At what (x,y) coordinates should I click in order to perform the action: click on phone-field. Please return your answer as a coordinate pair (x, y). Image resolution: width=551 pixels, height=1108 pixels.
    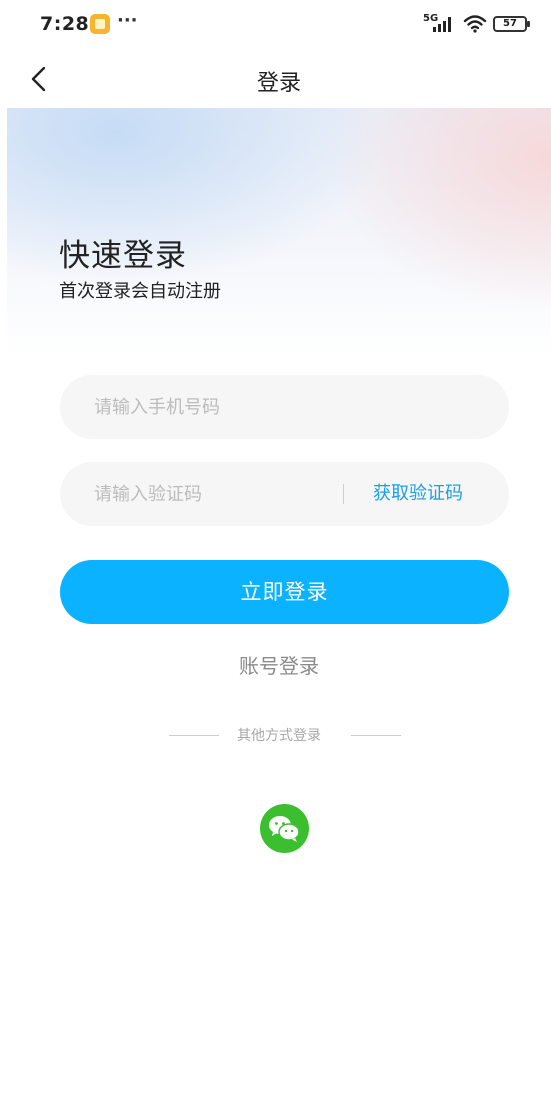
    Looking at the image, I should click on (284, 407).